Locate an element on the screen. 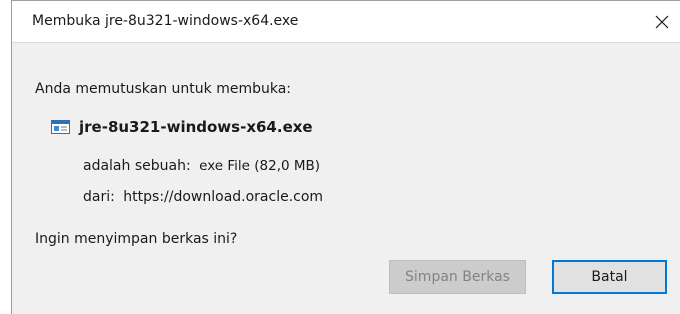 The image size is (680, 314). dialog-title: Membuka jre-8u321-windows-x64.exe is located at coordinates (165, 21).